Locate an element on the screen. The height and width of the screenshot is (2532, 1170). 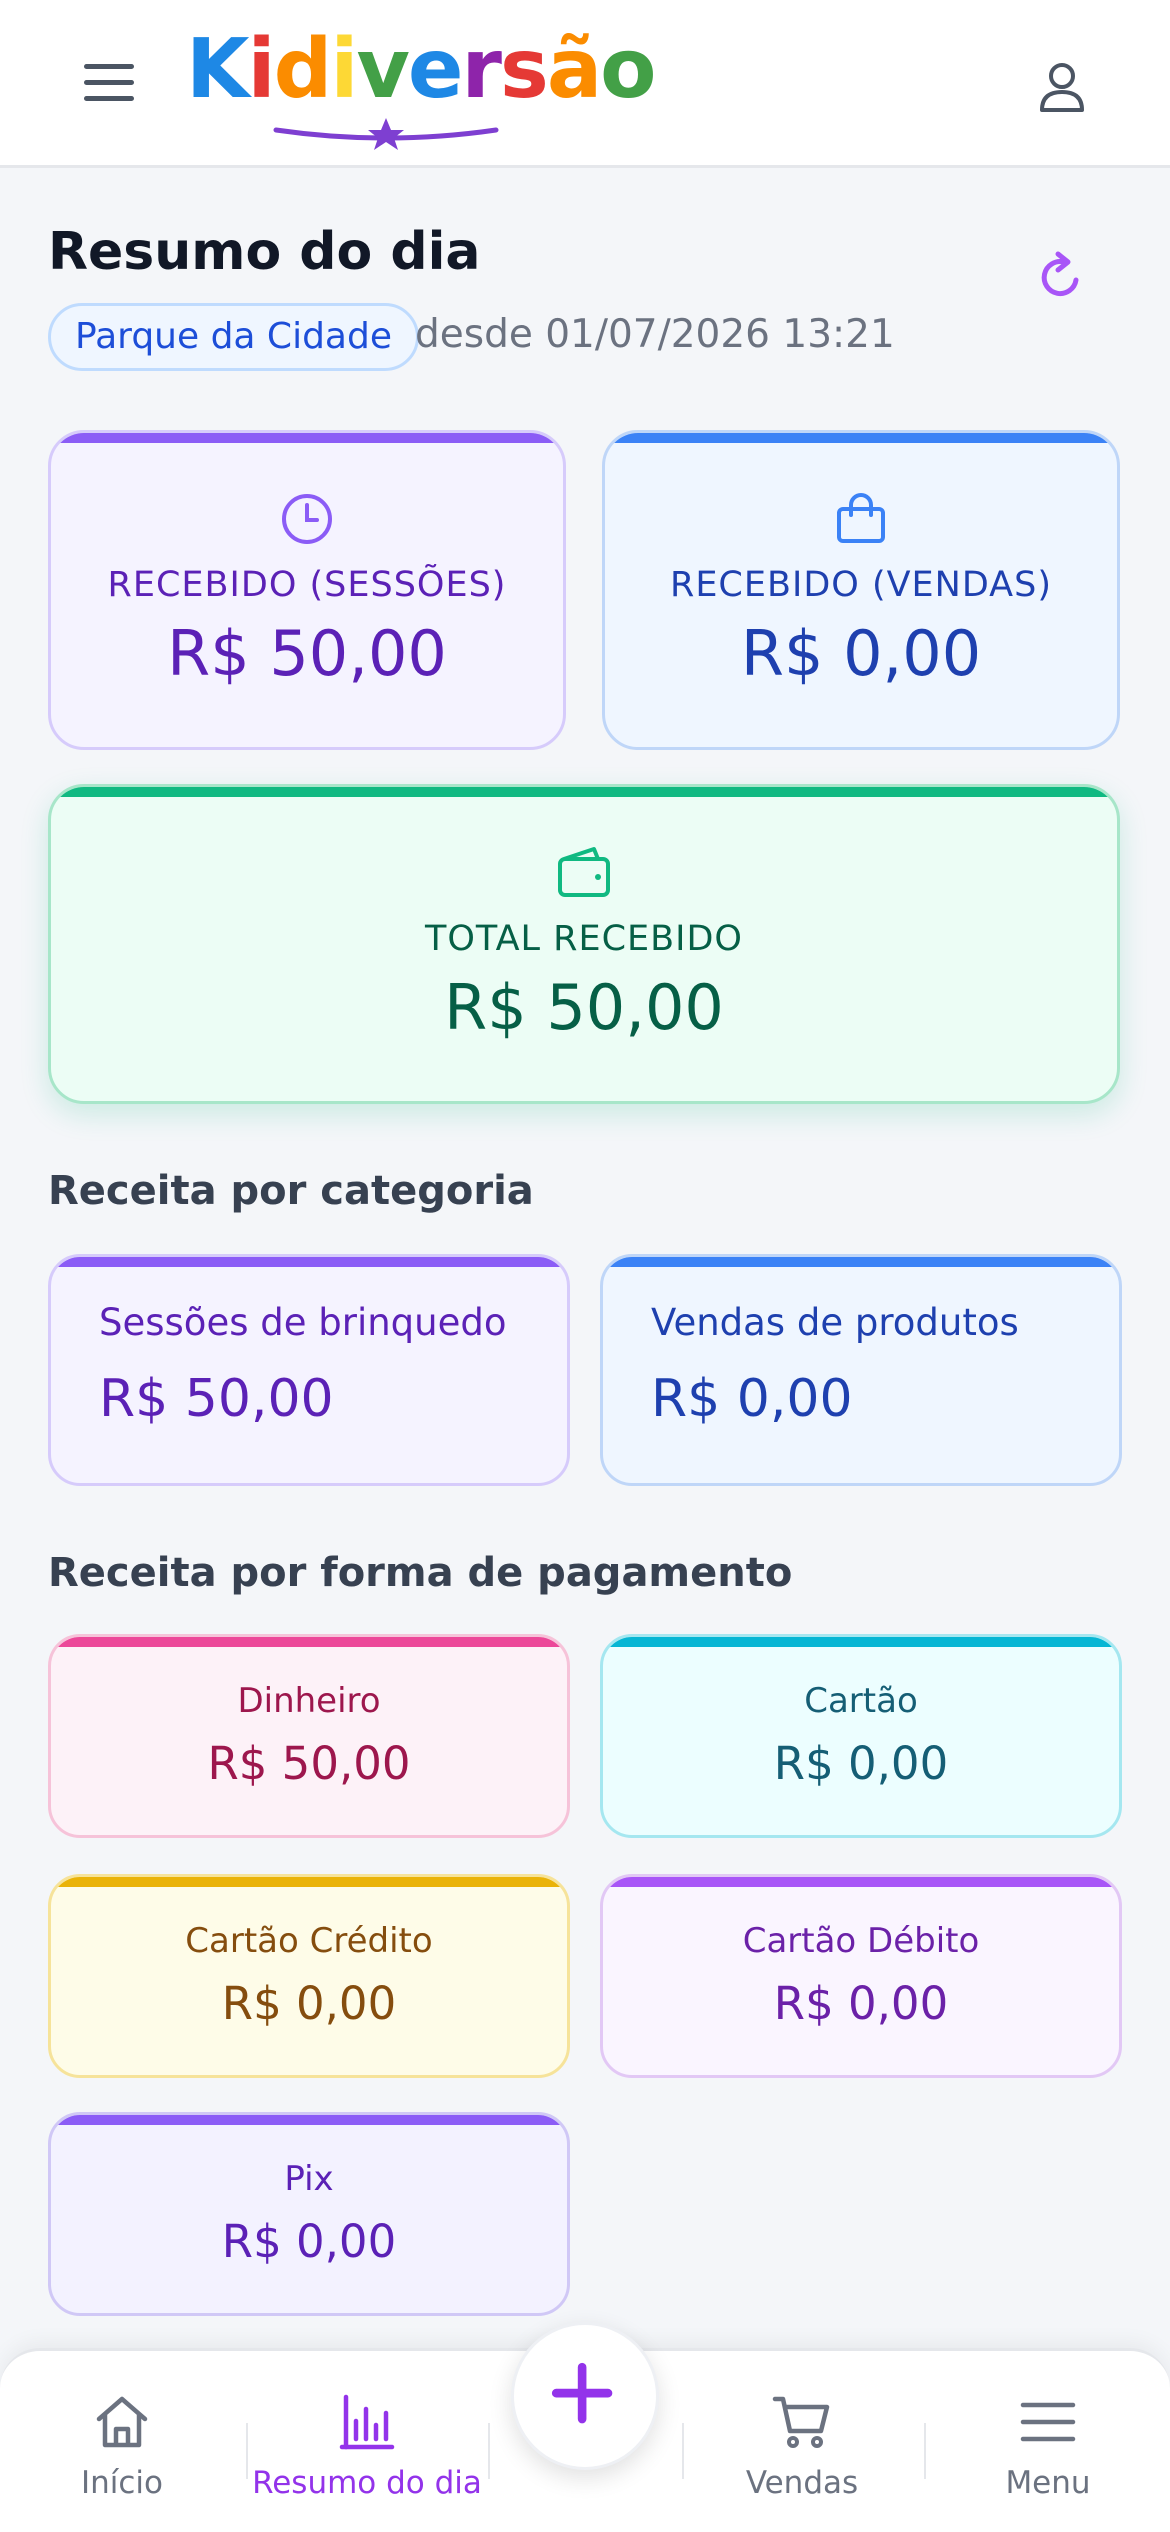
sales-received-label: RECEBIDO (VENDAS) is located at coordinates (861, 585).